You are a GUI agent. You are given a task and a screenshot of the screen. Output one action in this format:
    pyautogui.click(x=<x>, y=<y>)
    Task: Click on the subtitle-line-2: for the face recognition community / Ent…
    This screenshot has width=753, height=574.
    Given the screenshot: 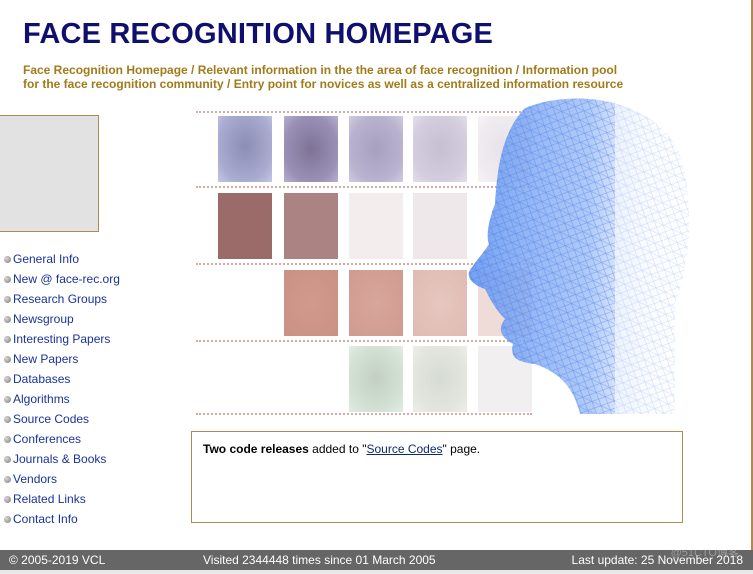 What is the action you would take?
    pyautogui.click(x=323, y=84)
    